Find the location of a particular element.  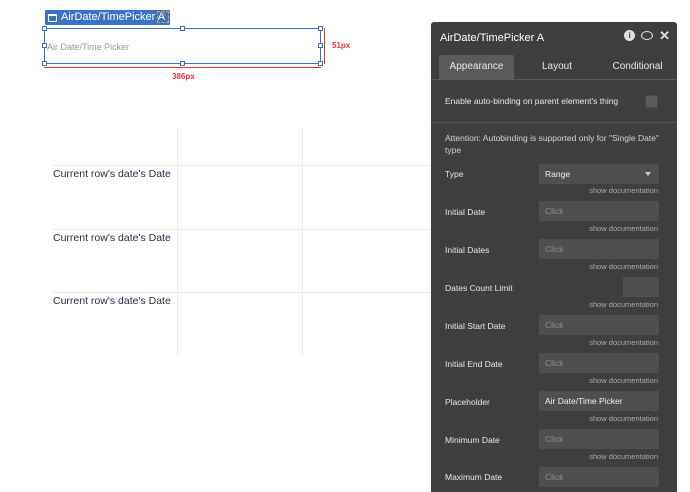

autobinding-checkbox is located at coordinates (651, 101).